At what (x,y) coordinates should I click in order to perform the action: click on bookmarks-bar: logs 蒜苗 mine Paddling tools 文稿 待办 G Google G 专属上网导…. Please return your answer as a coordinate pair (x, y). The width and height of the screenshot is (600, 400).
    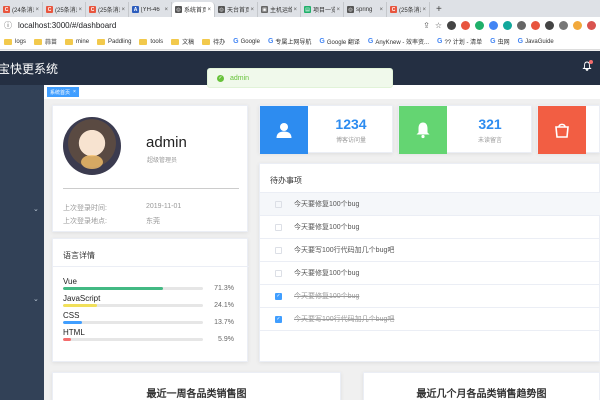
    Looking at the image, I should click on (300, 42).